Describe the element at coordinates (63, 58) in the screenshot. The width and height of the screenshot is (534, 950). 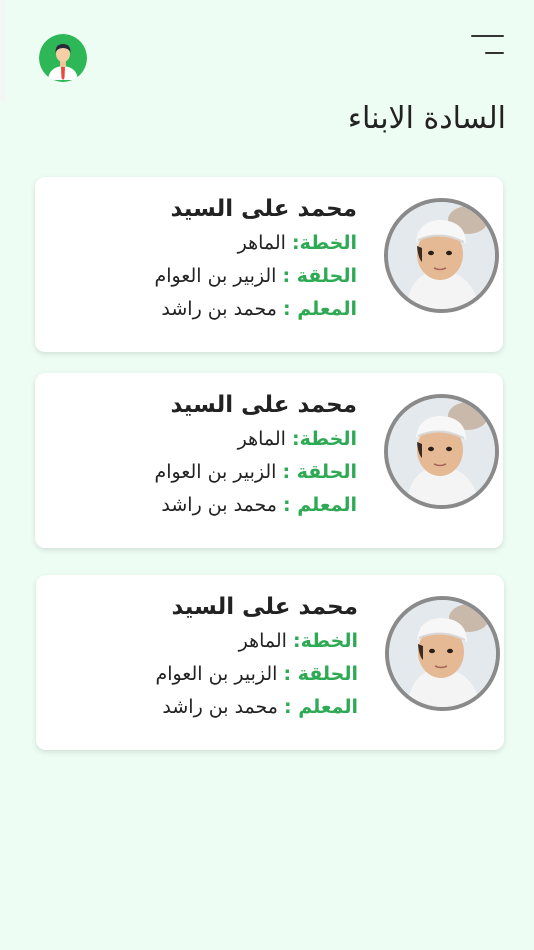
I see `user-avatar-icon` at that location.